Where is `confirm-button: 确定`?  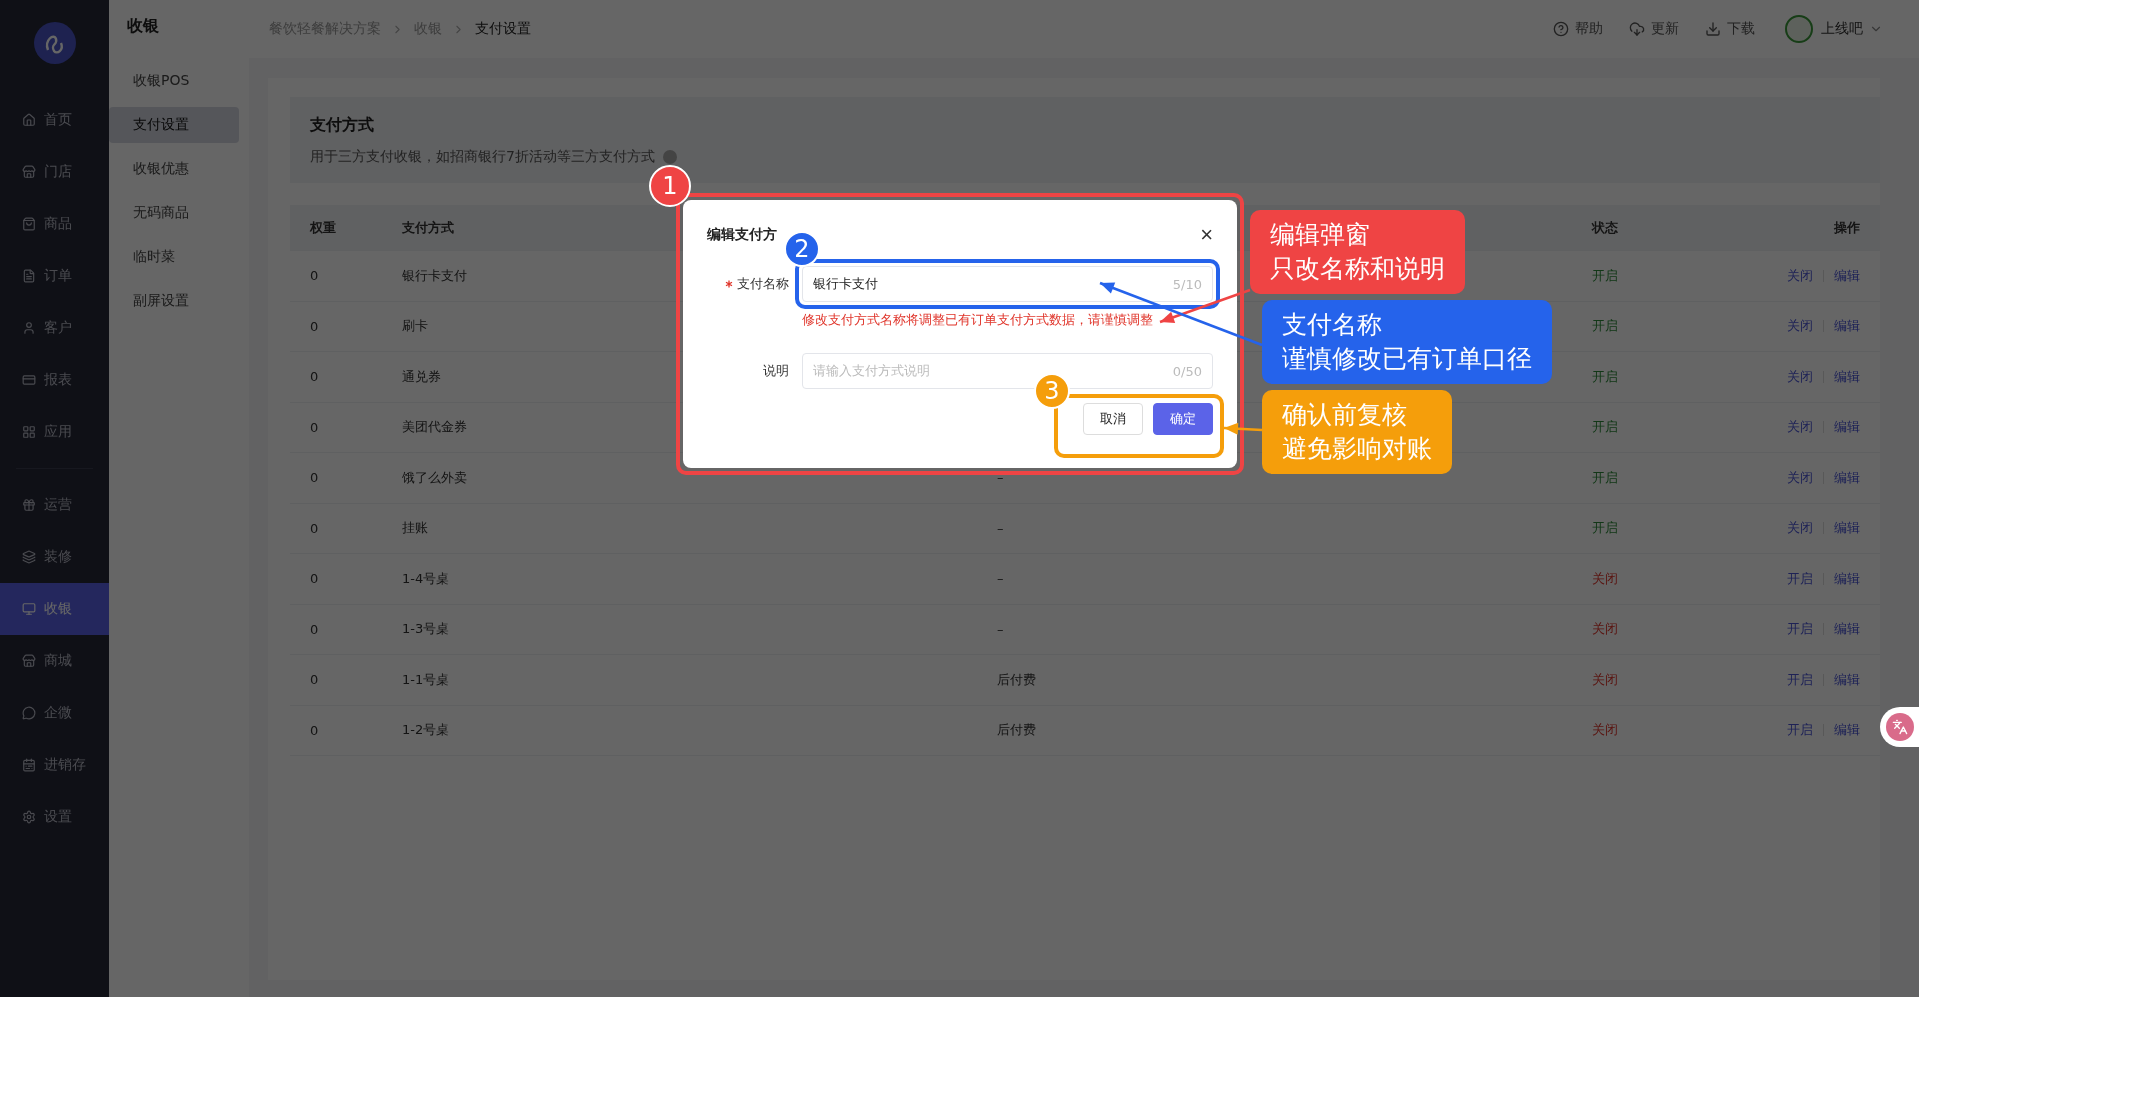
confirm-button: 确定 is located at coordinates (1183, 419).